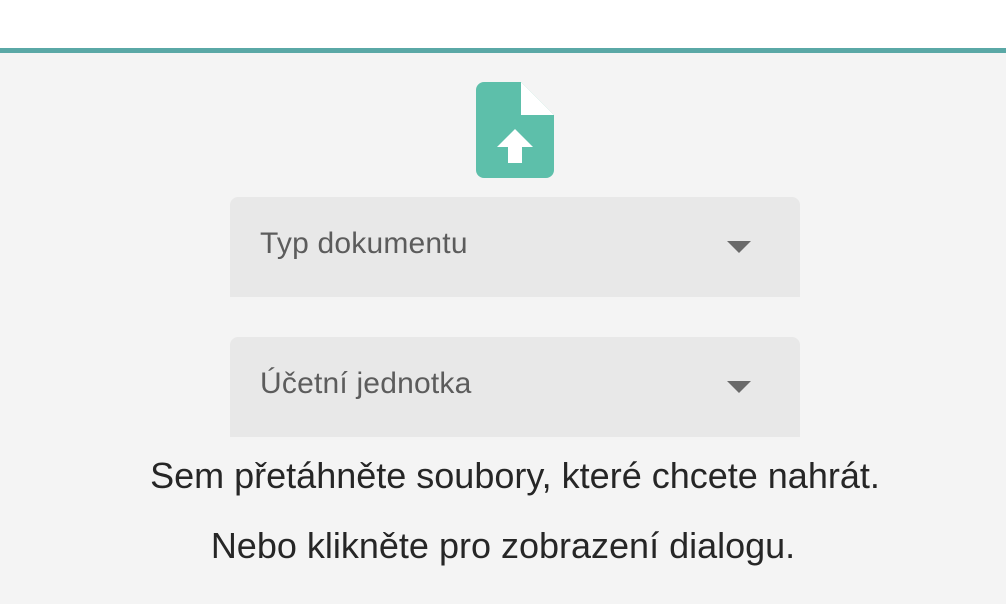 This screenshot has width=1006, height=604. What do you see at coordinates (364, 243) in the screenshot?
I see `document-type-label: Typ dokumentu` at bounding box center [364, 243].